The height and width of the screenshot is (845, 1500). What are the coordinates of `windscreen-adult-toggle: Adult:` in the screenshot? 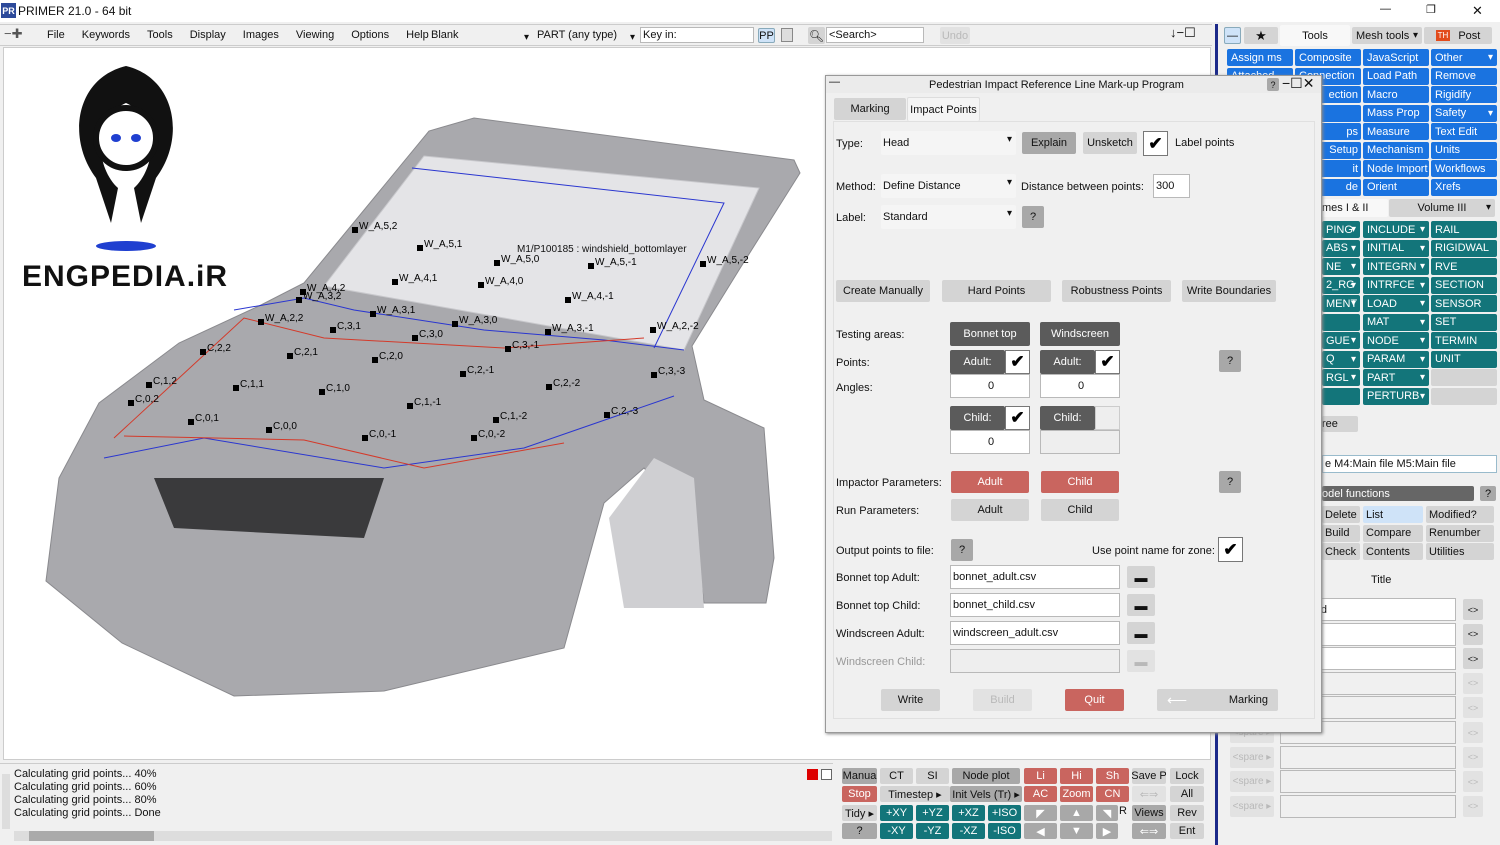 It's located at (1067, 362).